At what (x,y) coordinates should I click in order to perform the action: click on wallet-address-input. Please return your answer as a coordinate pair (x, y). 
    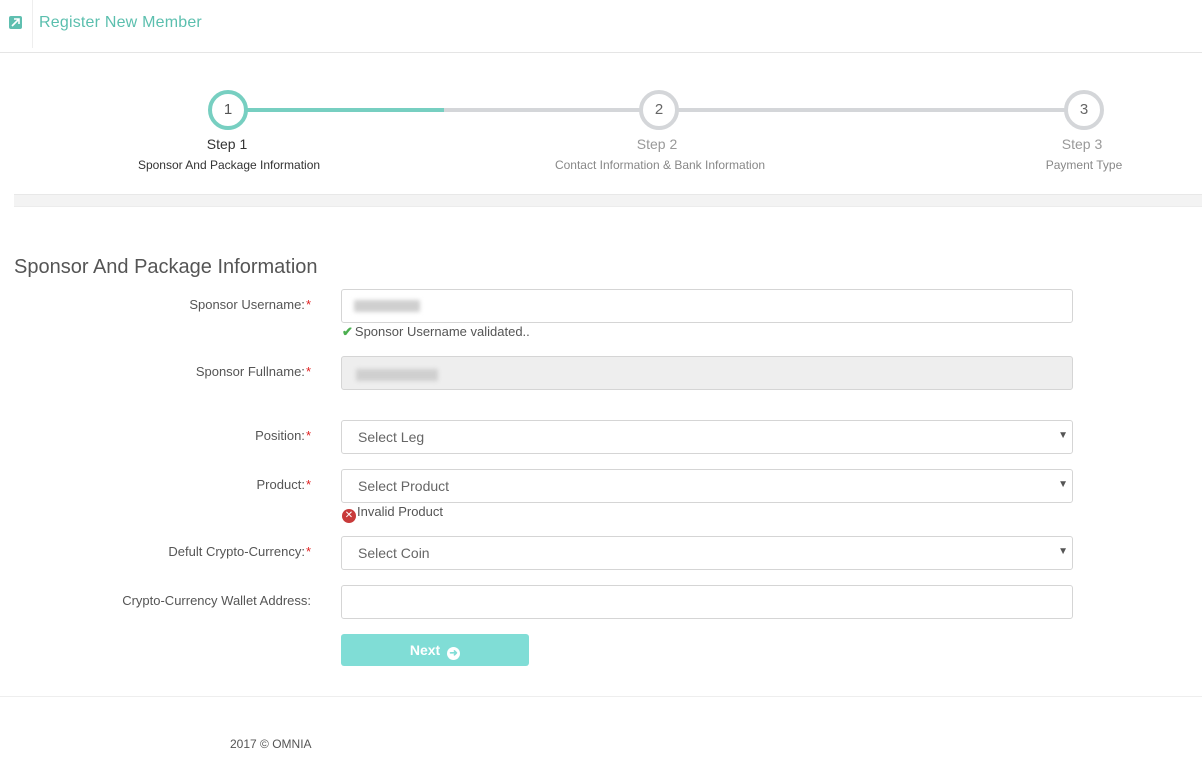
    Looking at the image, I should click on (707, 602).